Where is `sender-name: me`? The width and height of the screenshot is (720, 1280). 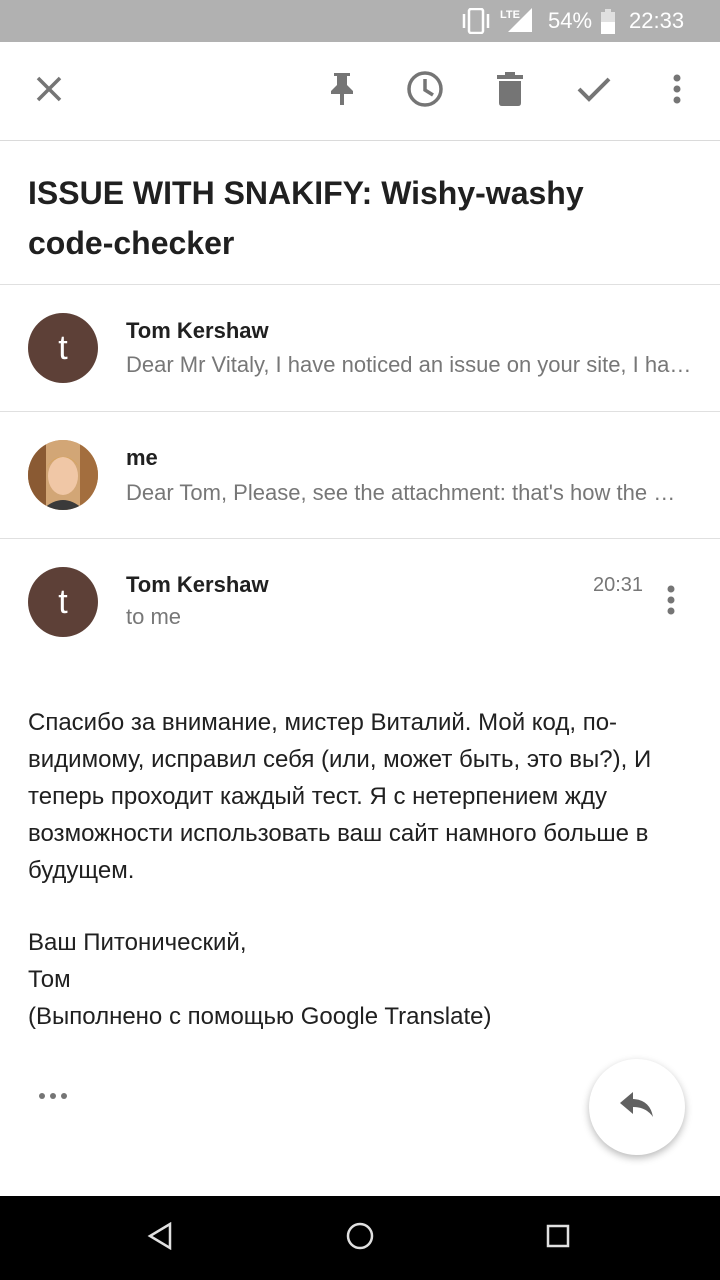 sender-name: me is located at coordinates (142, 457).